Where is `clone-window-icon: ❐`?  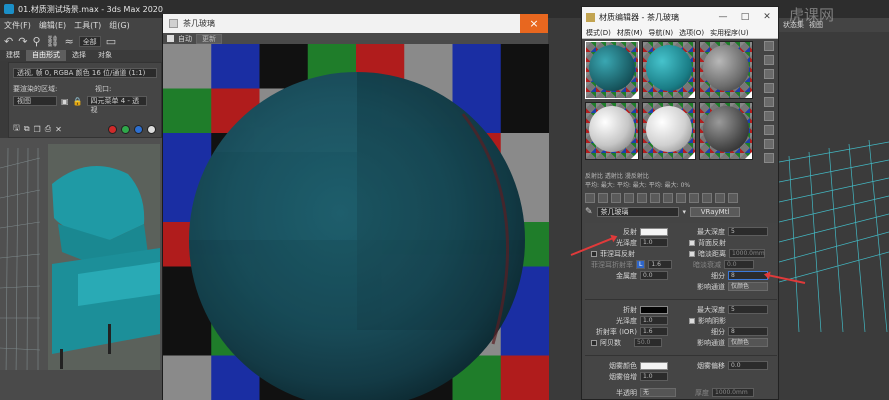 clone-window-icon: ❐ is located at coordinates (37, 129).